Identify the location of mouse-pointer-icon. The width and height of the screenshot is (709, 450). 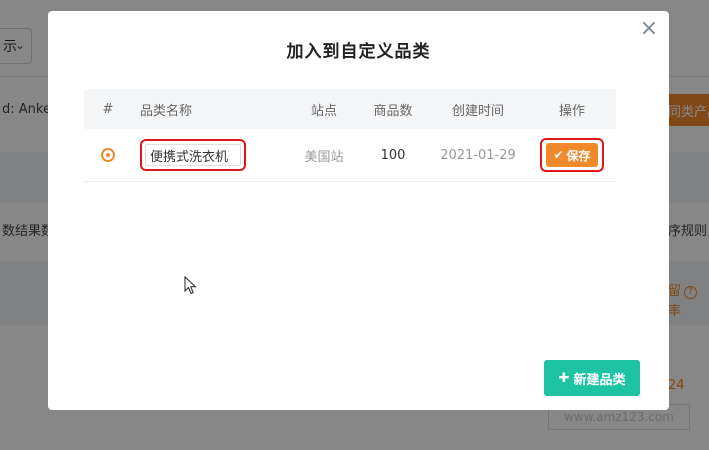
(190, 285).